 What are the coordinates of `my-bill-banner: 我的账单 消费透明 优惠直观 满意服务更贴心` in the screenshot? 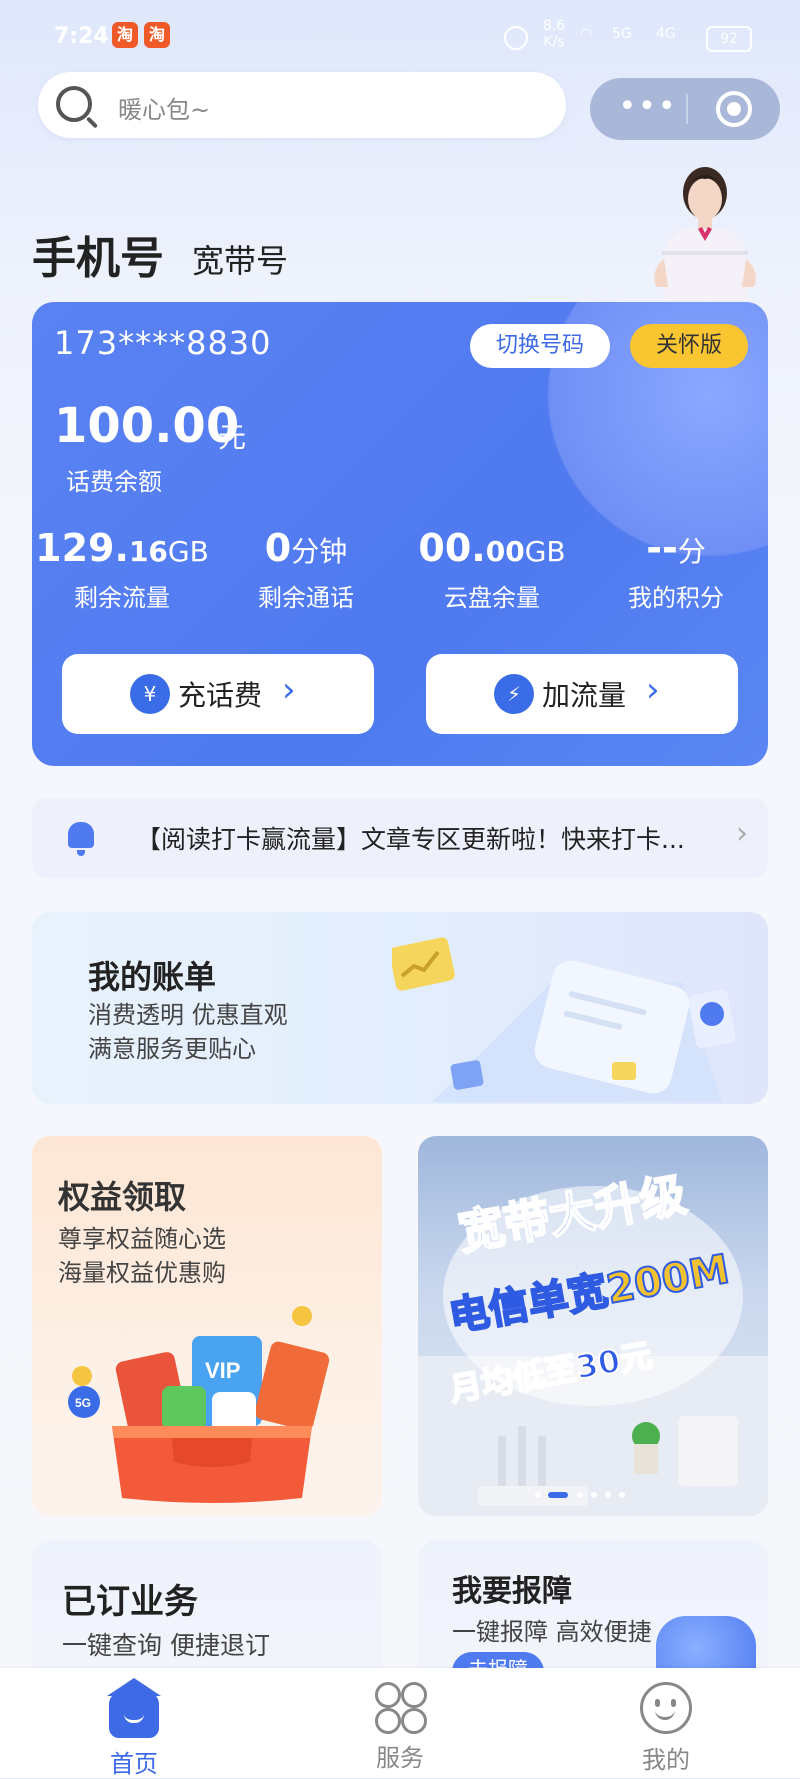 It's located at (400, 1008).